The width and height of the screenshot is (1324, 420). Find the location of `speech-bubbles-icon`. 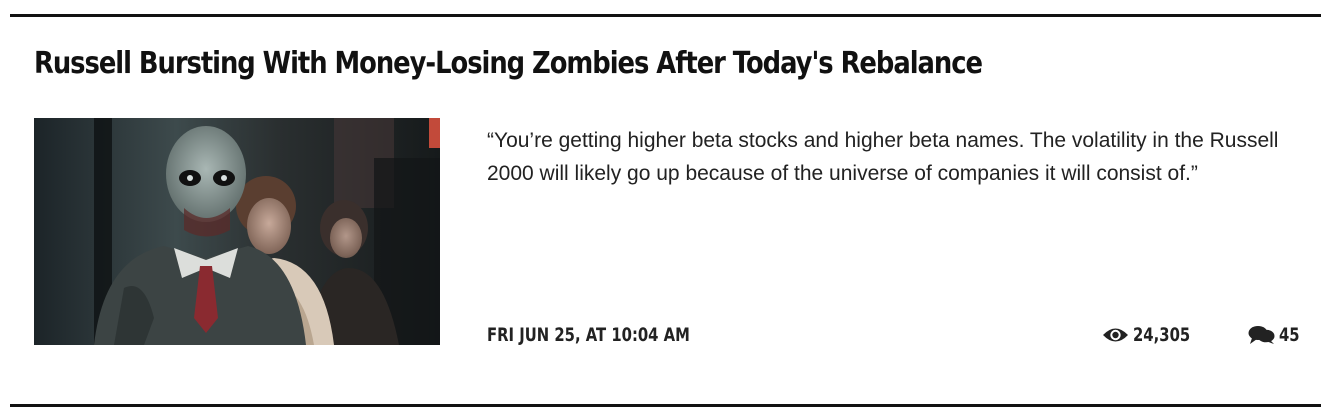

speech-bubbles-icon is located at coordinates (1261, 335).